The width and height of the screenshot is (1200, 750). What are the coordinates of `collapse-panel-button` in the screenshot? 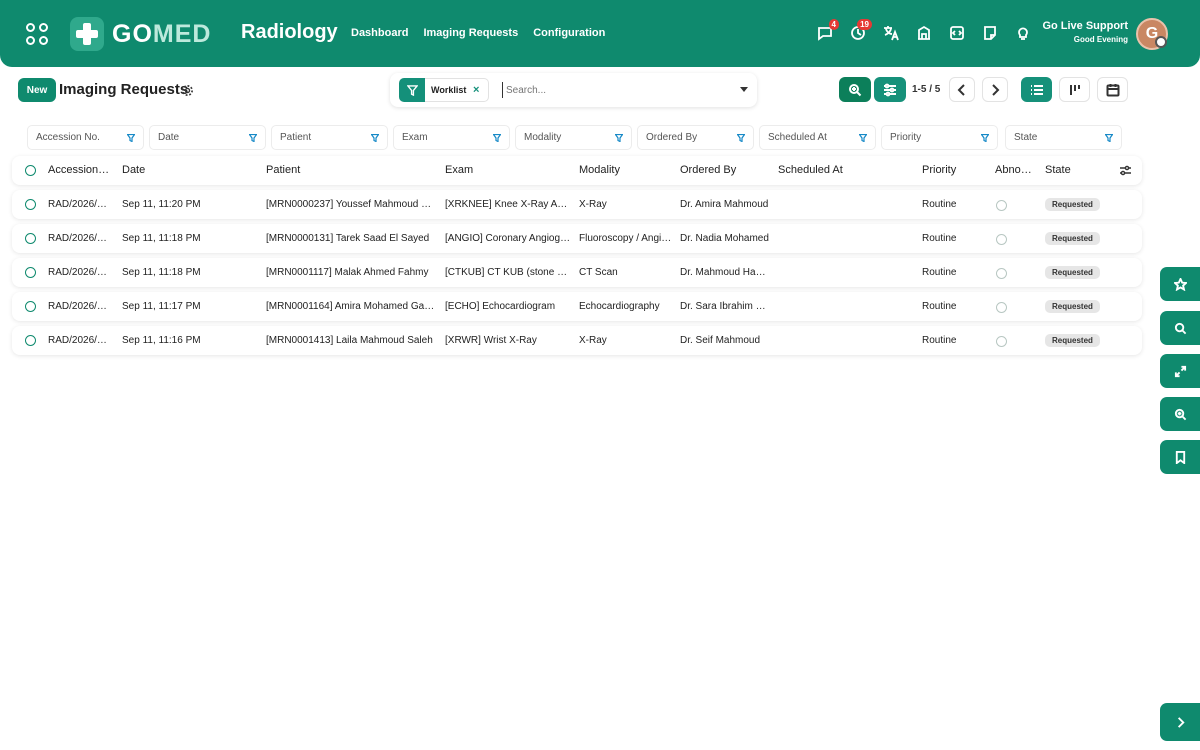 It's located at (1180, 722).